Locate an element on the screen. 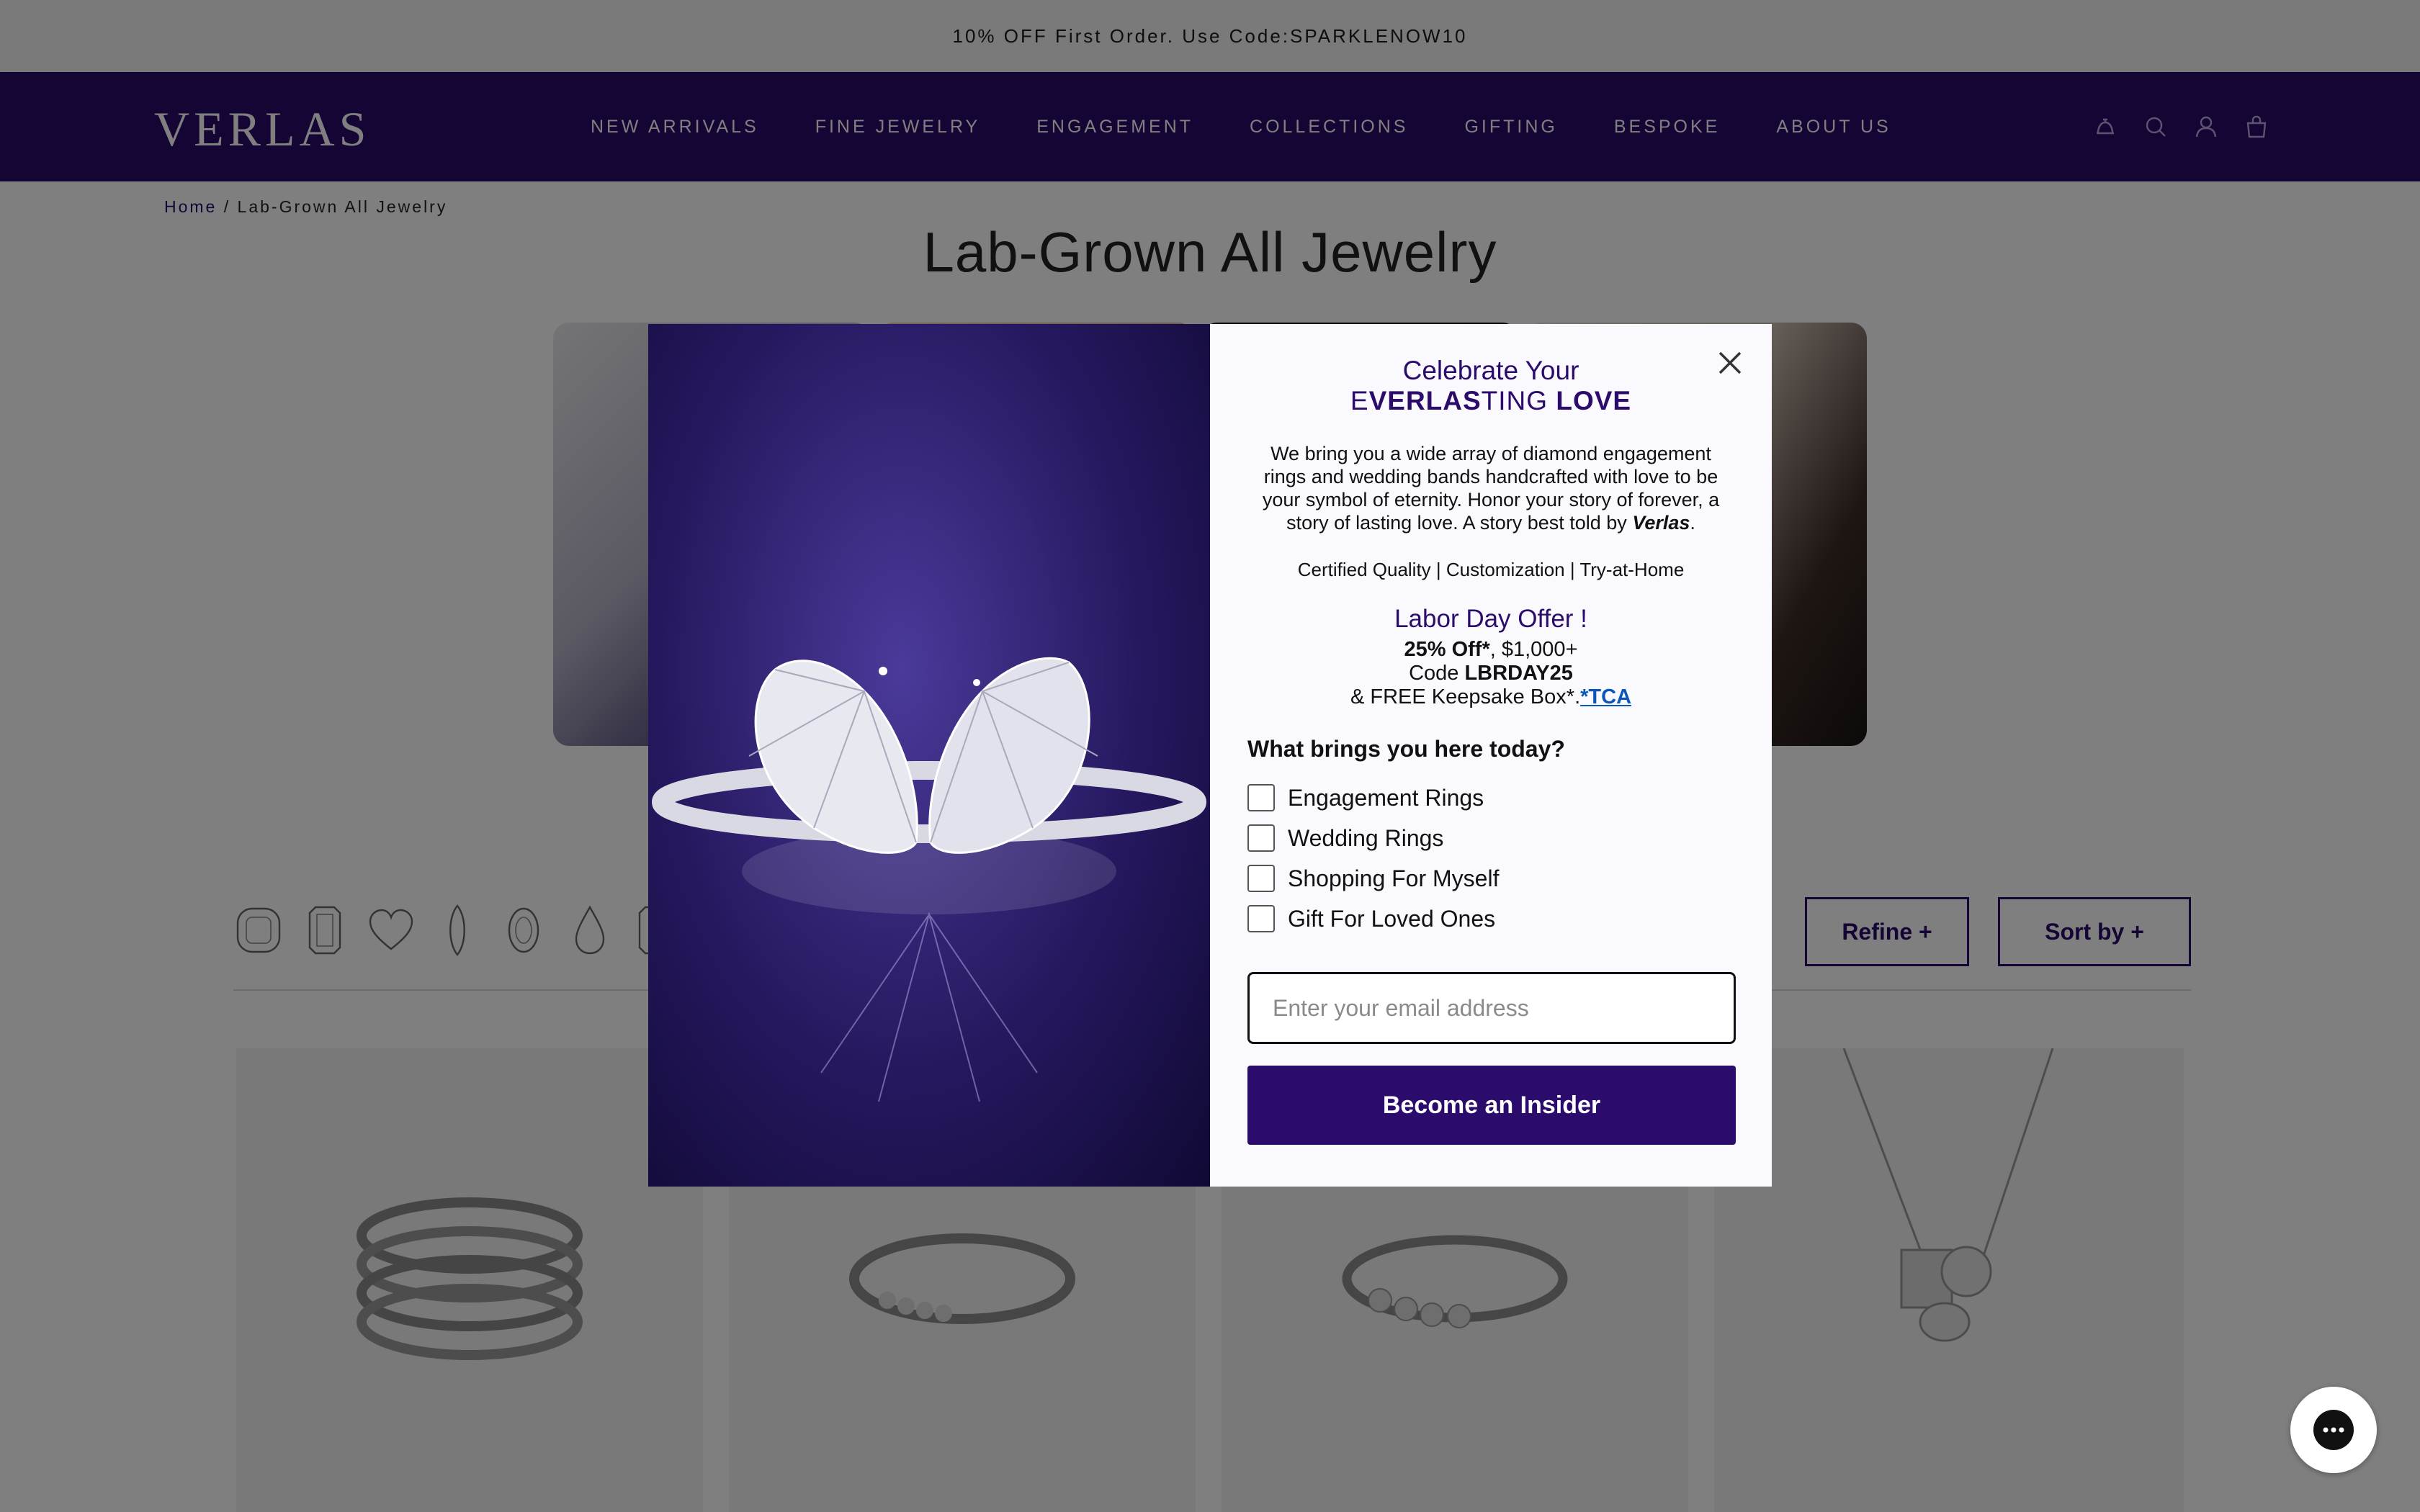  offer-code-label: Code is located at coordinates (1434, 673).